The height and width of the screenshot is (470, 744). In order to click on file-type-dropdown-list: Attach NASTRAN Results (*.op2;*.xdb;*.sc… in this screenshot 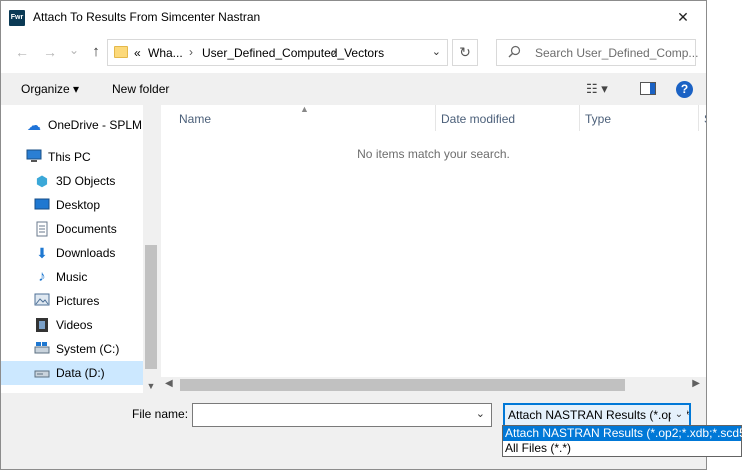, I will do `click(623, 441)`.